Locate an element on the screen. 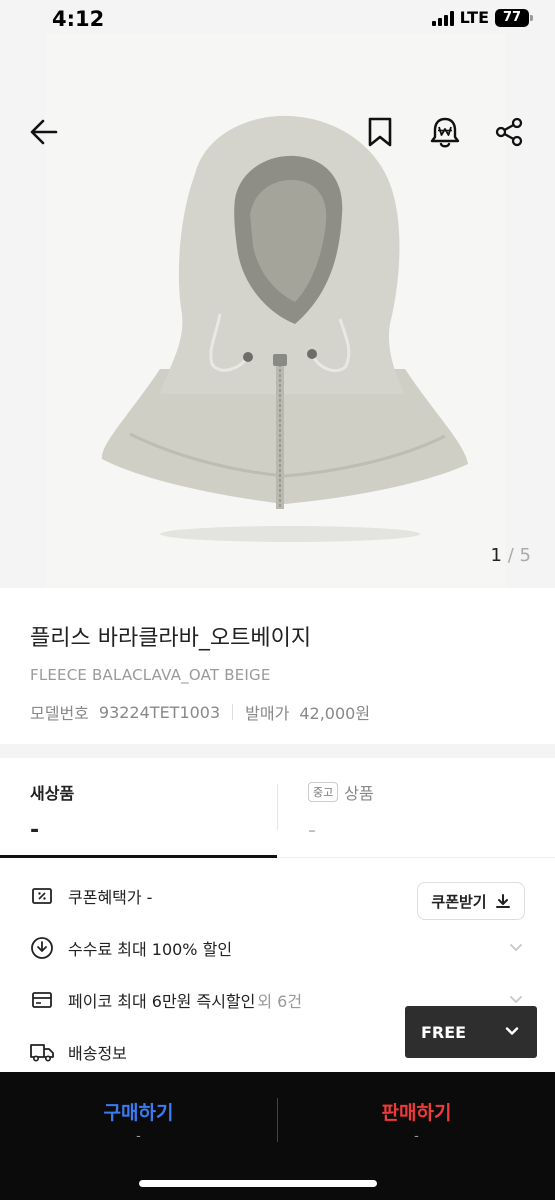 The width and height of the screenshot is (555, 1200). buy-label: 구매하기 is located at coordinates (138, 1113).